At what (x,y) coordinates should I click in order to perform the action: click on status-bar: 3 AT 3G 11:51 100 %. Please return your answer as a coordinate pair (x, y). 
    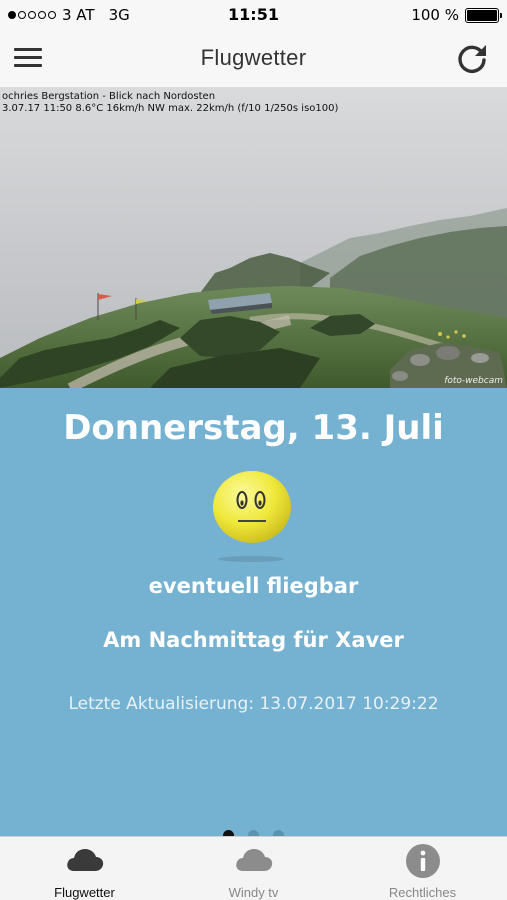
    Looking at the image, I should click on (253, 15).